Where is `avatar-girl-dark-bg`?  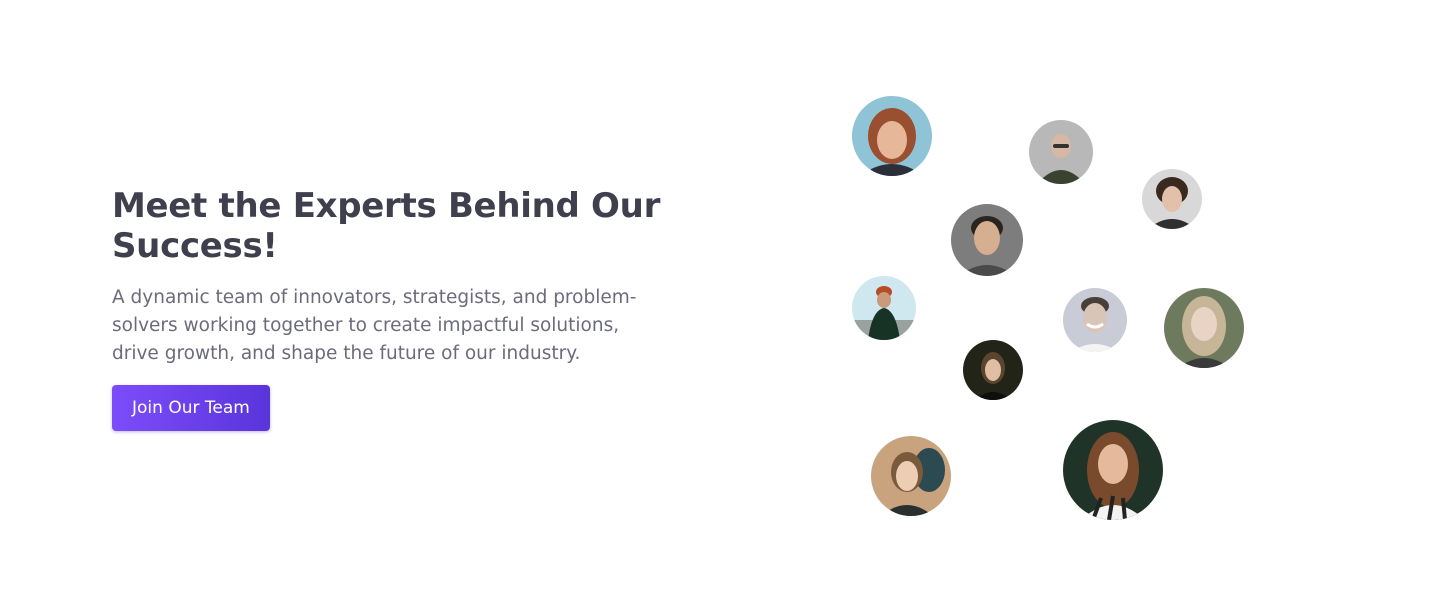
avatar-girl-dark-bg is located at coordinates (993, 370).